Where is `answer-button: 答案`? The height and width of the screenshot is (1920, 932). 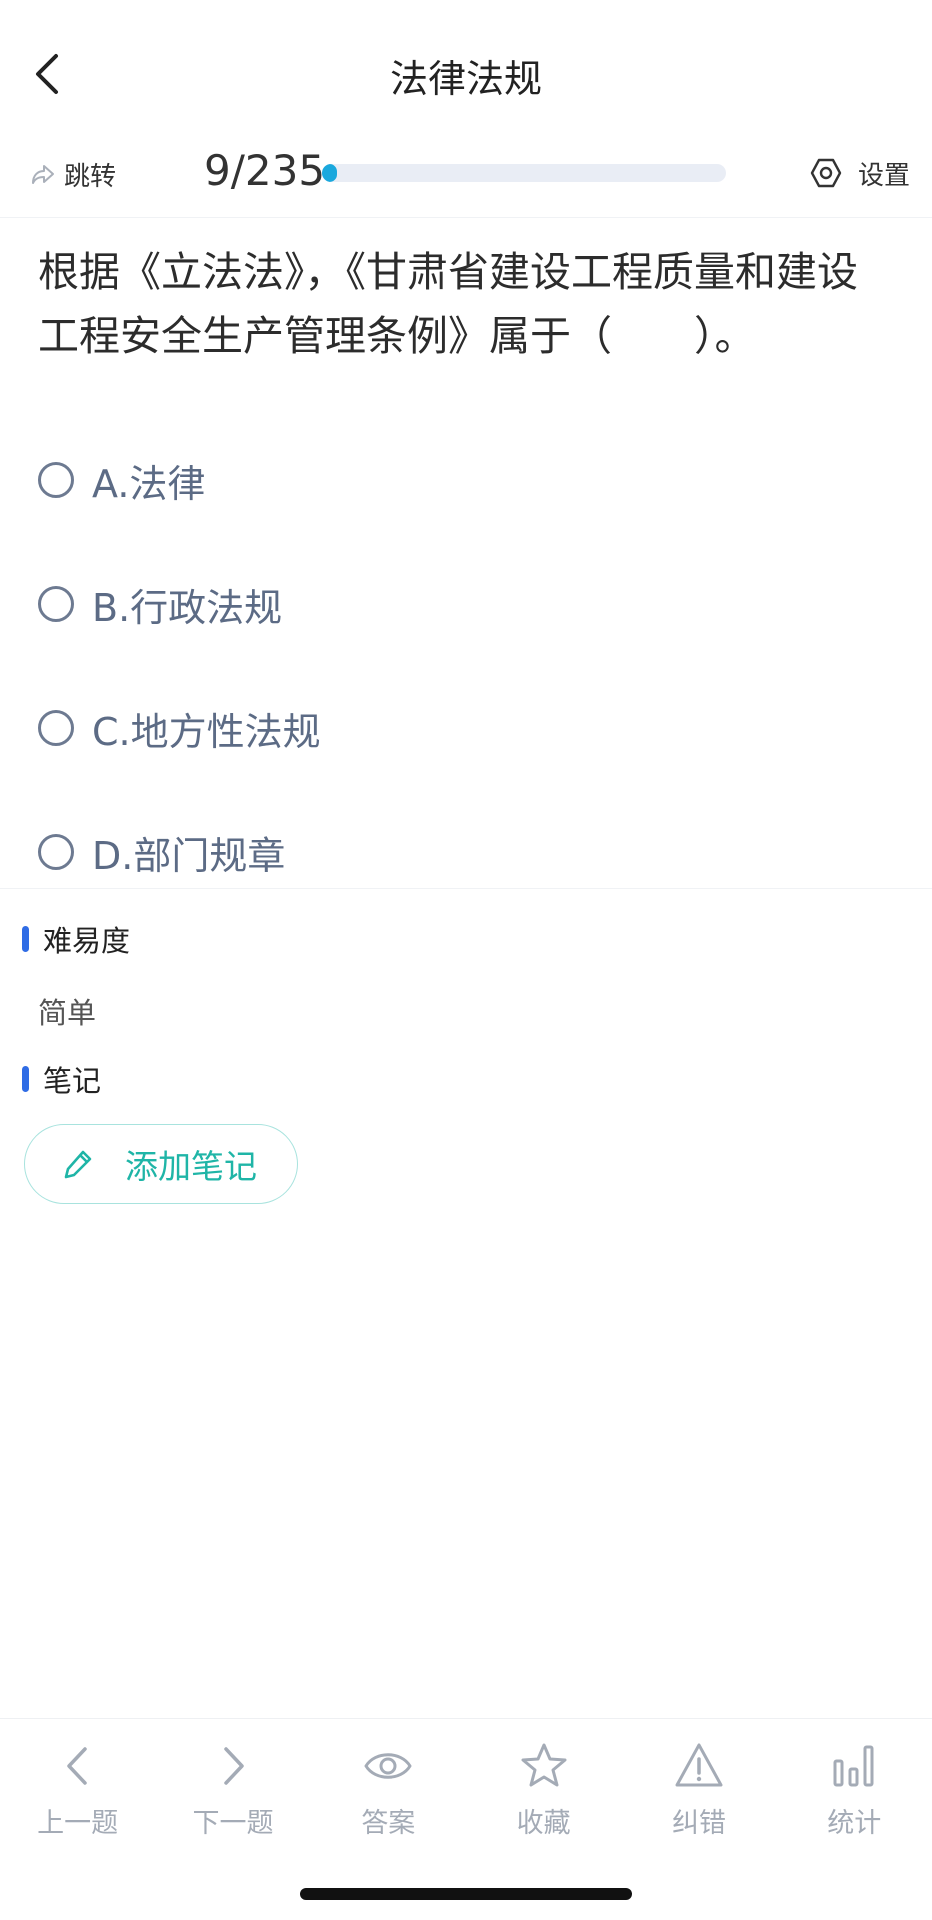 answer-button: 答案 is located at coordinates (388, 1793).